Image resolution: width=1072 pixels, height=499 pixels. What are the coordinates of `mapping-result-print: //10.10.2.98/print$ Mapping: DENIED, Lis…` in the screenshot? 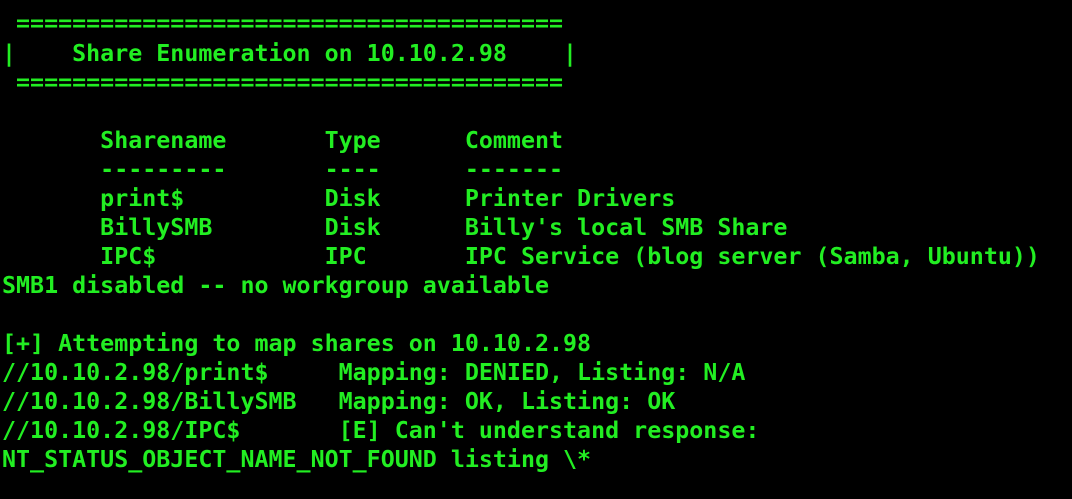 It's located at (374, 372).